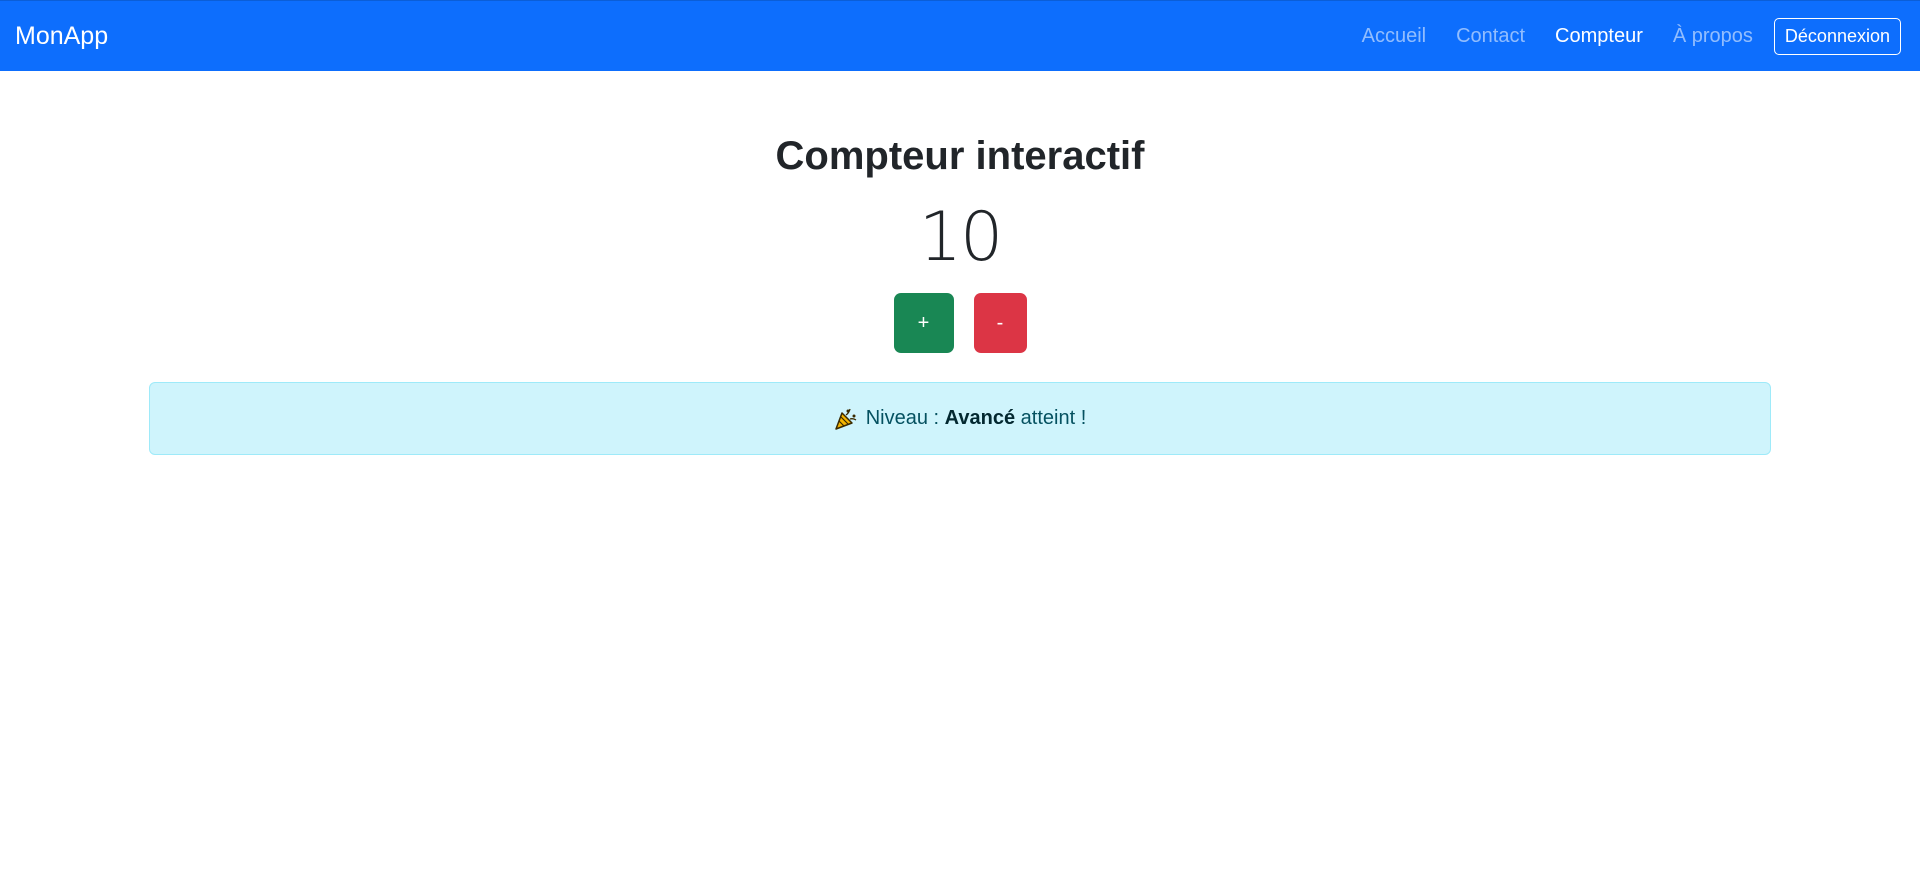 This screenshot has width=1920, height=892. I want to click on level-alert: Niveau : Avancé atteint !, so click(960, 418).